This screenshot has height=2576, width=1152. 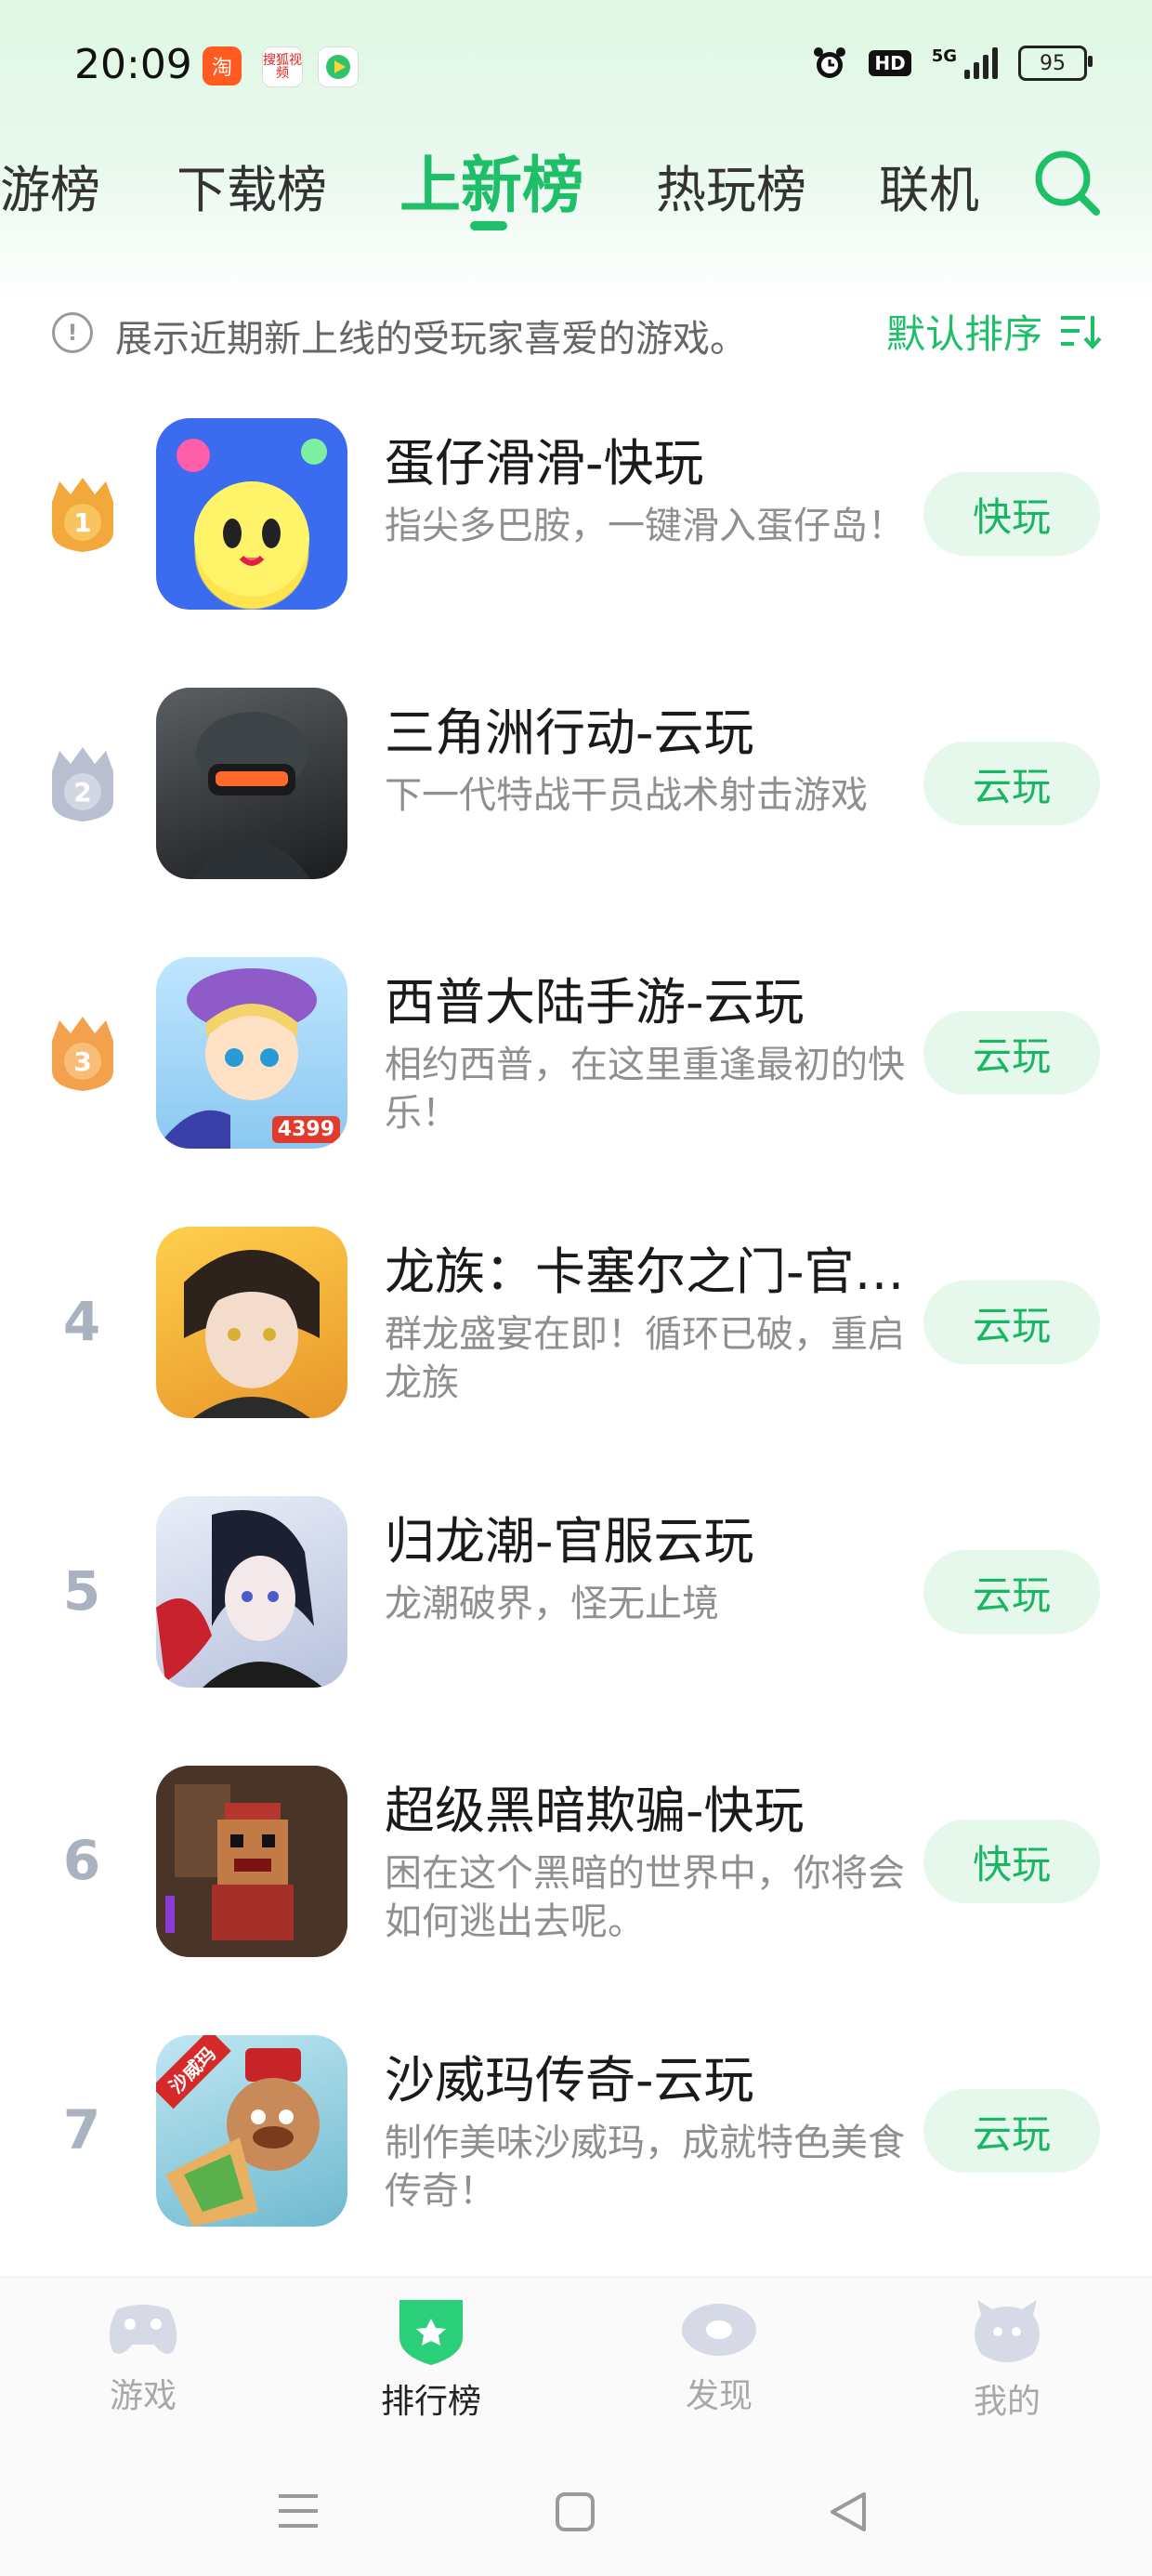 I want to click on game-description: 指尖多巴胺，一键滑入蛋仔岛！, so click(x=645, y=526).